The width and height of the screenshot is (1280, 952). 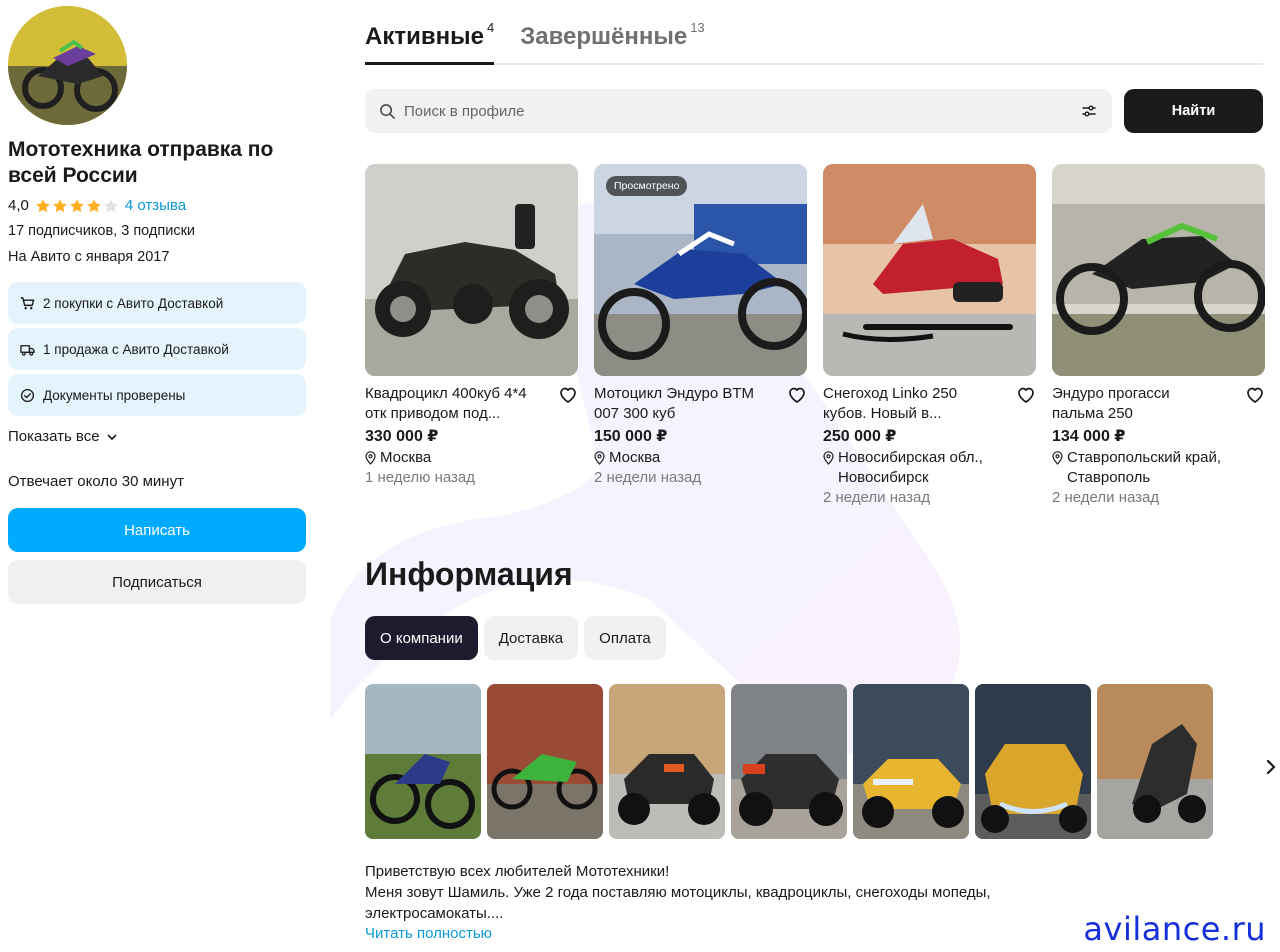 I want to click on search-box, so click(x=738, y=111).